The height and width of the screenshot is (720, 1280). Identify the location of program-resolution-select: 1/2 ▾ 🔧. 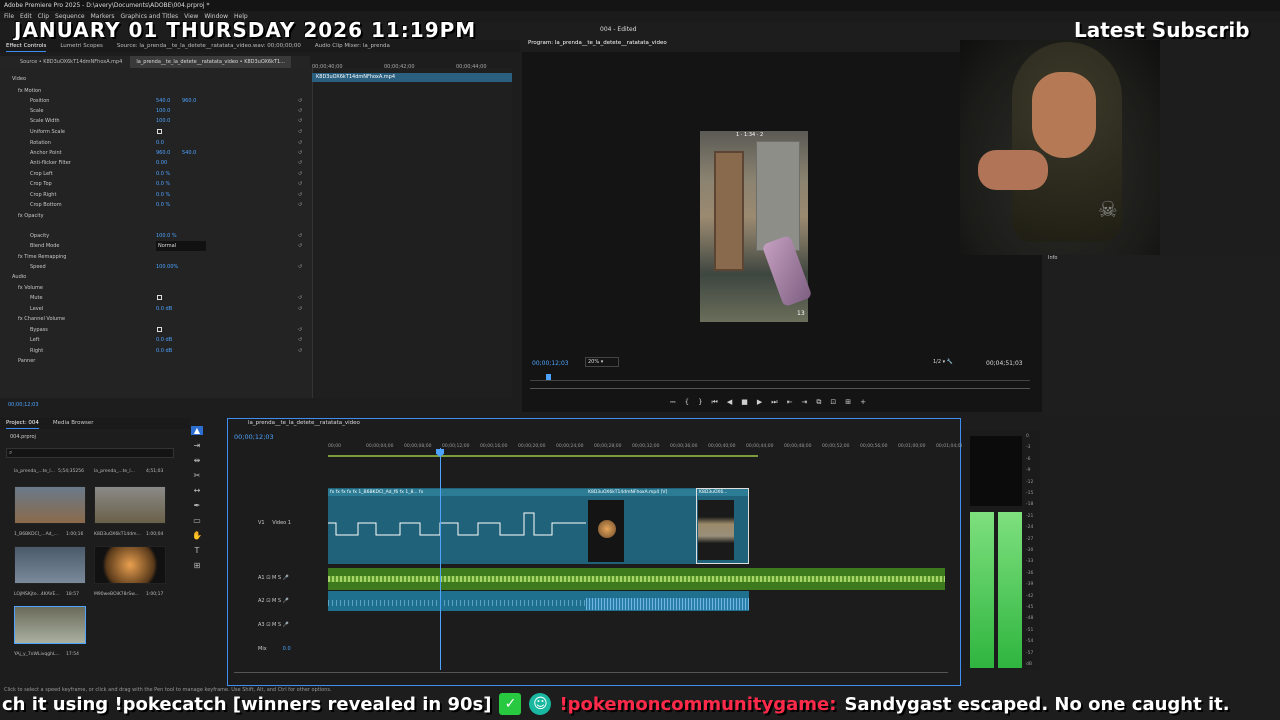
(948, 362).